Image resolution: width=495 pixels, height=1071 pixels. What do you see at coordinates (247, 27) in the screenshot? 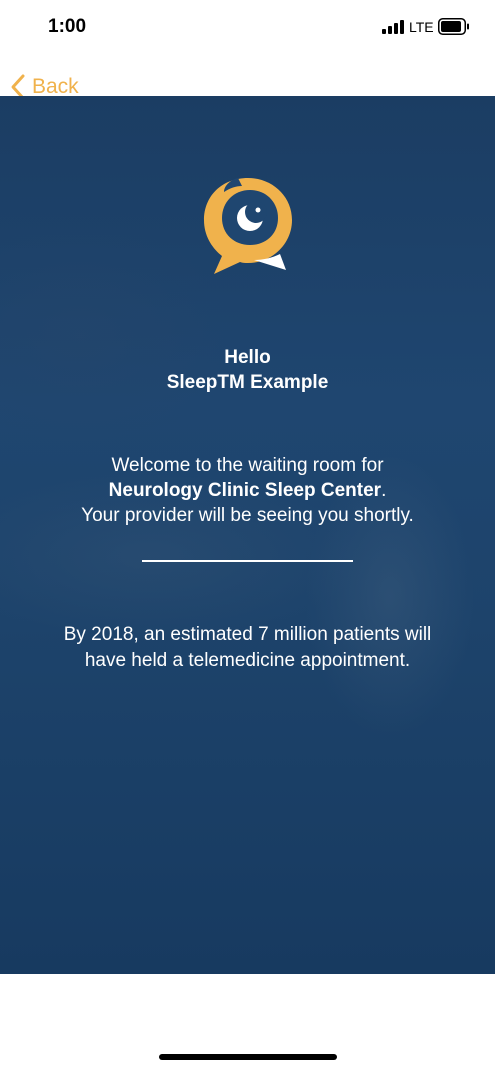
I see `status-bar: 1:00 LTE` at bounding box center [247, 27].